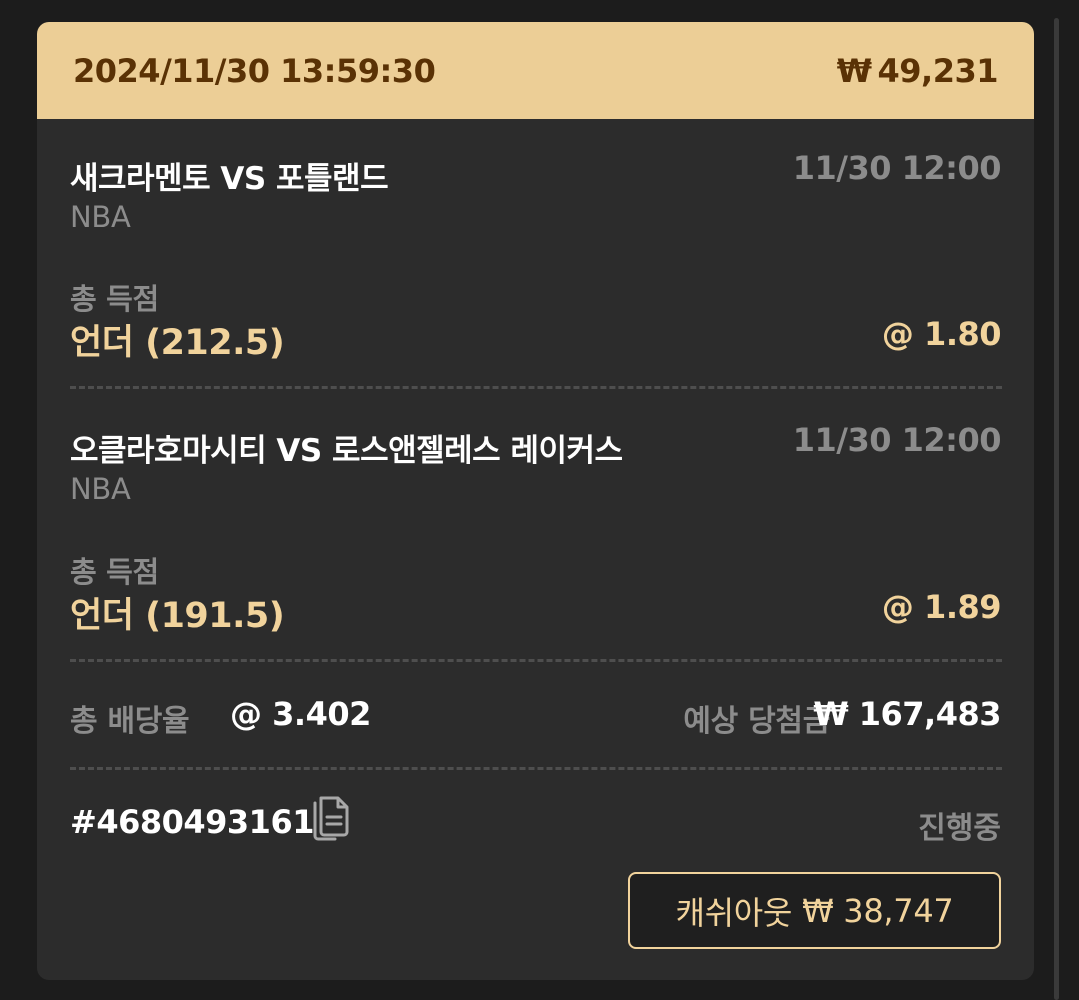  I want to click on cashout-amount: ₩ 38,747, so click(878, 910).